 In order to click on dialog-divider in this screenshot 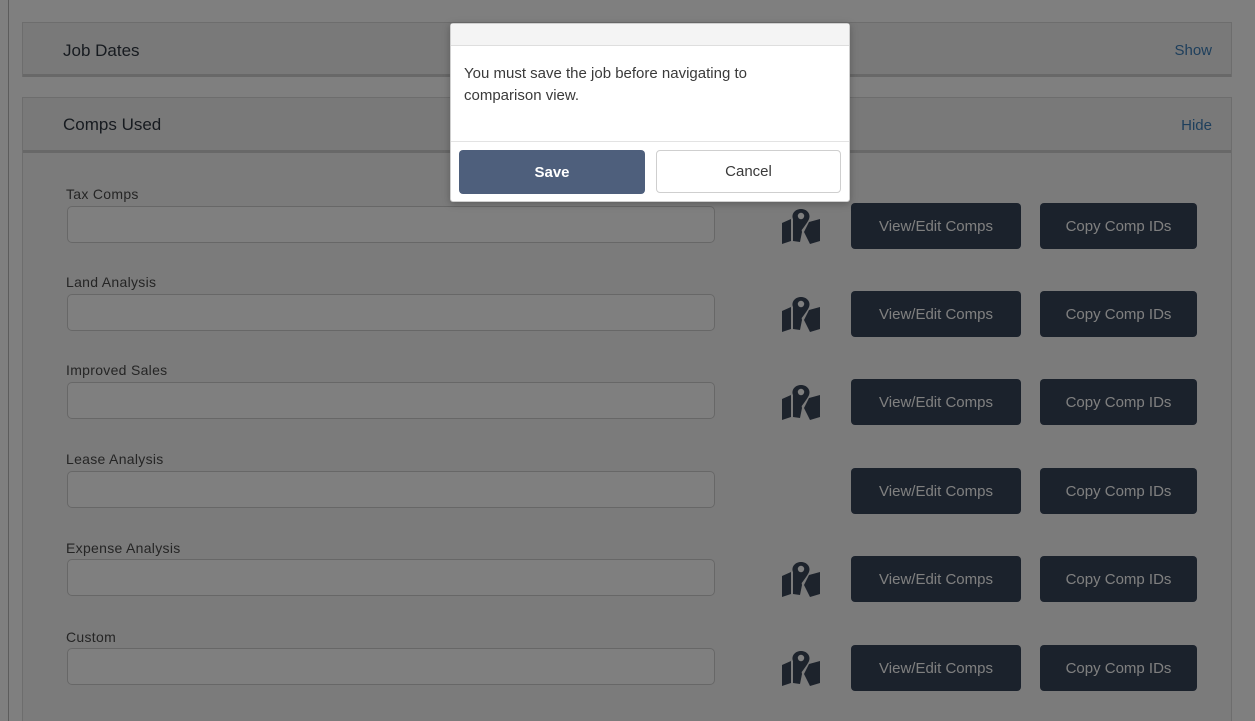, I will do `click(650, 141)`.